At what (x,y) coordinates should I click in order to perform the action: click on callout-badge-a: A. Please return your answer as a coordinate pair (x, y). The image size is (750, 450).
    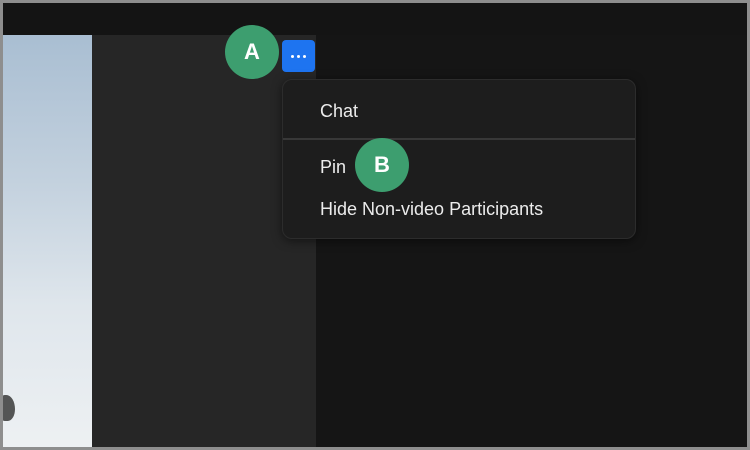
    Looking at the image, I should click on (252, 52).